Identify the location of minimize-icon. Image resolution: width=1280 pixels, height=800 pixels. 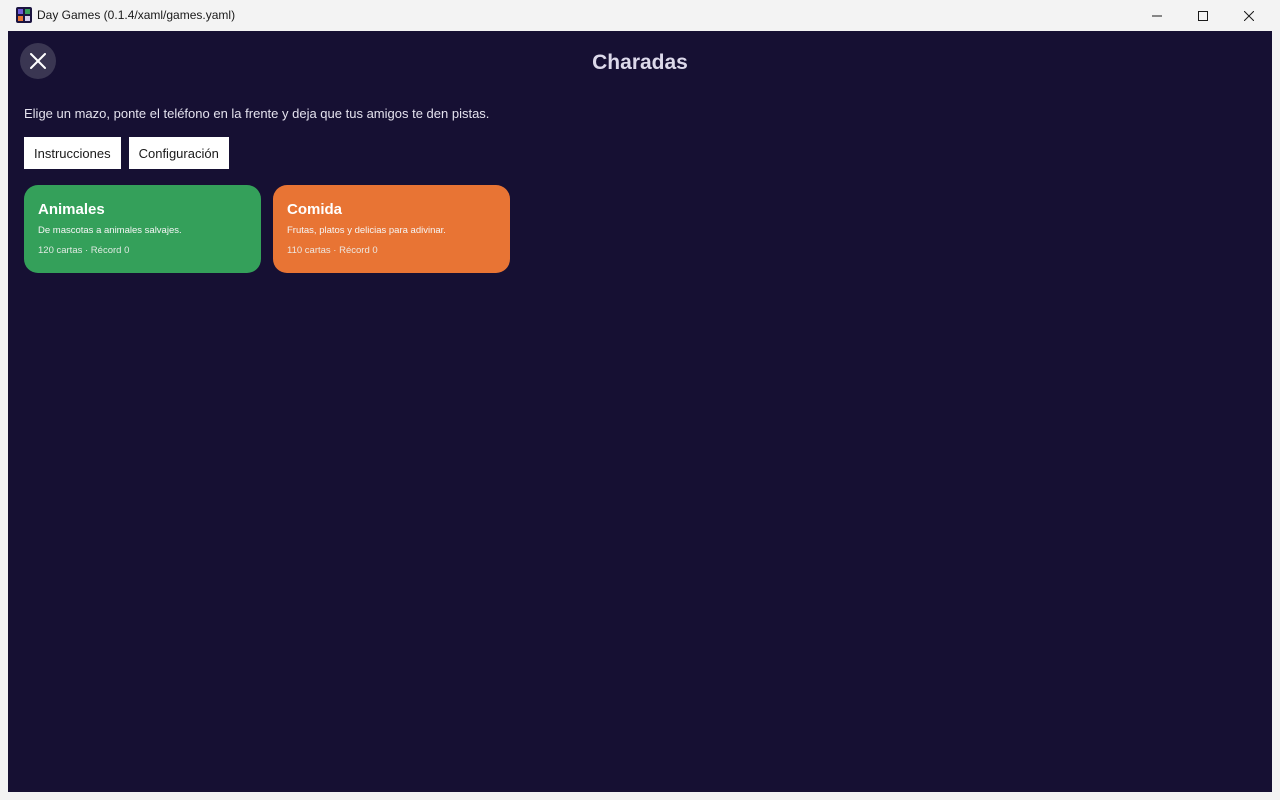
(1157, 15).